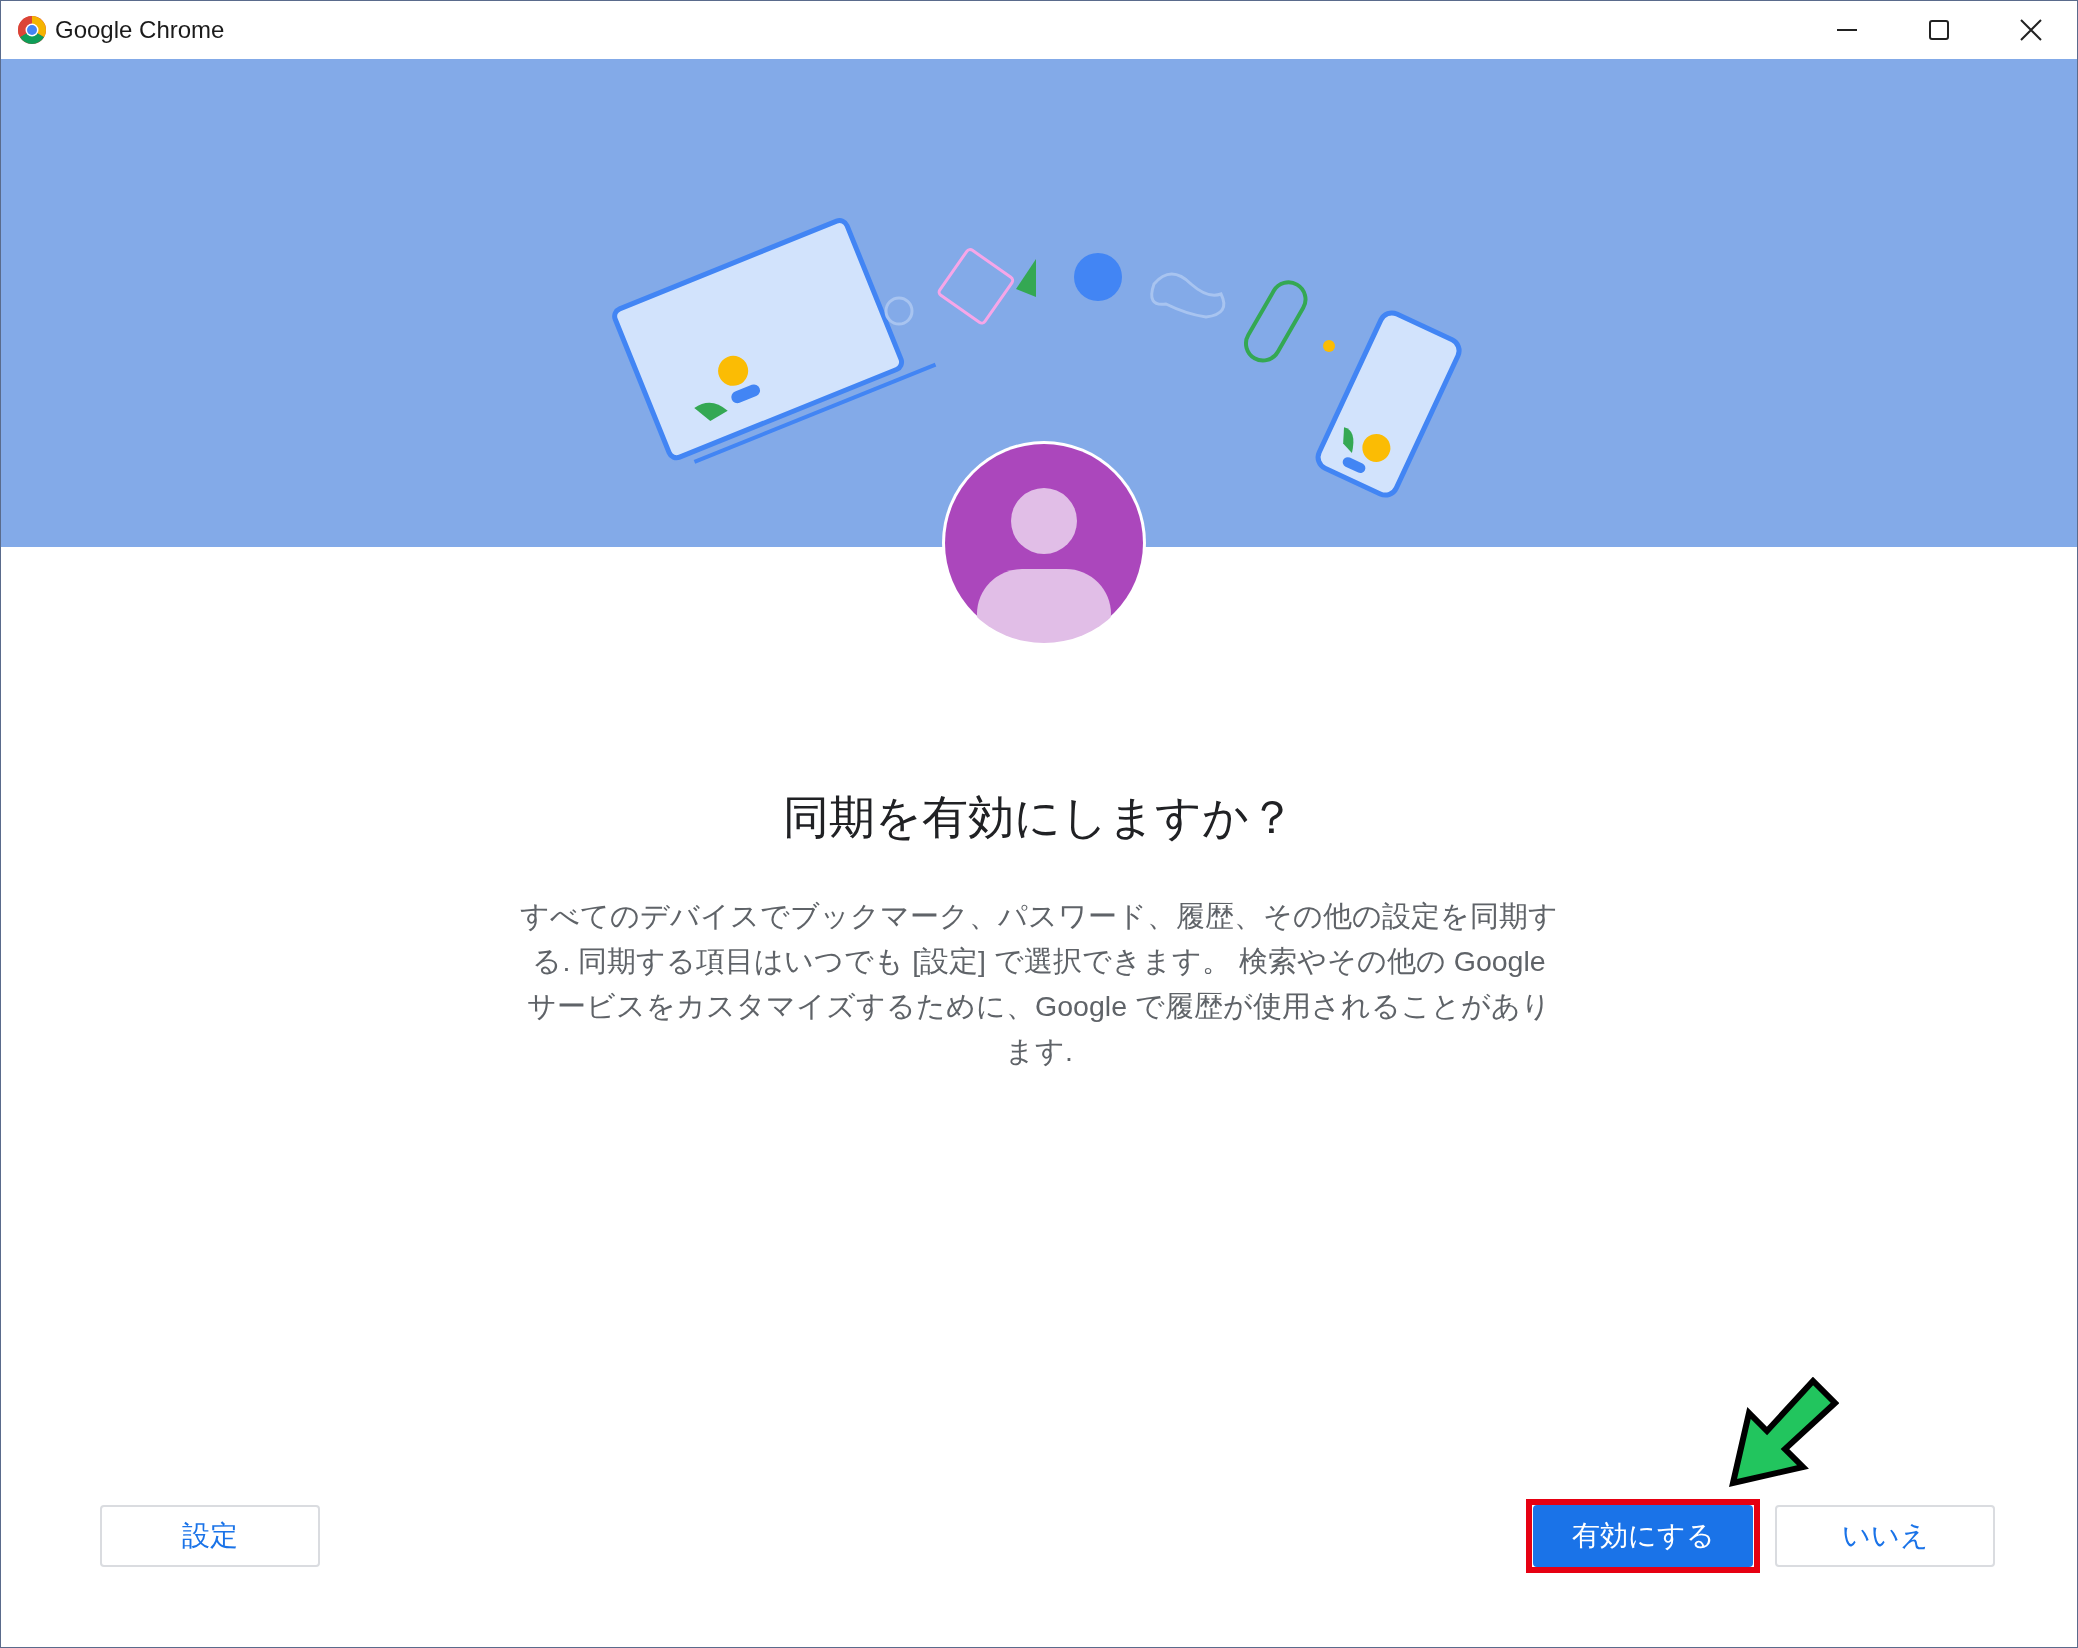 Image resolution: width=2078 pixels, height=1648 pixels. What do you see at coordinates (1847, 30) in the screenshot?
I see `minimize-icon` at bounding box center [1847, 30].